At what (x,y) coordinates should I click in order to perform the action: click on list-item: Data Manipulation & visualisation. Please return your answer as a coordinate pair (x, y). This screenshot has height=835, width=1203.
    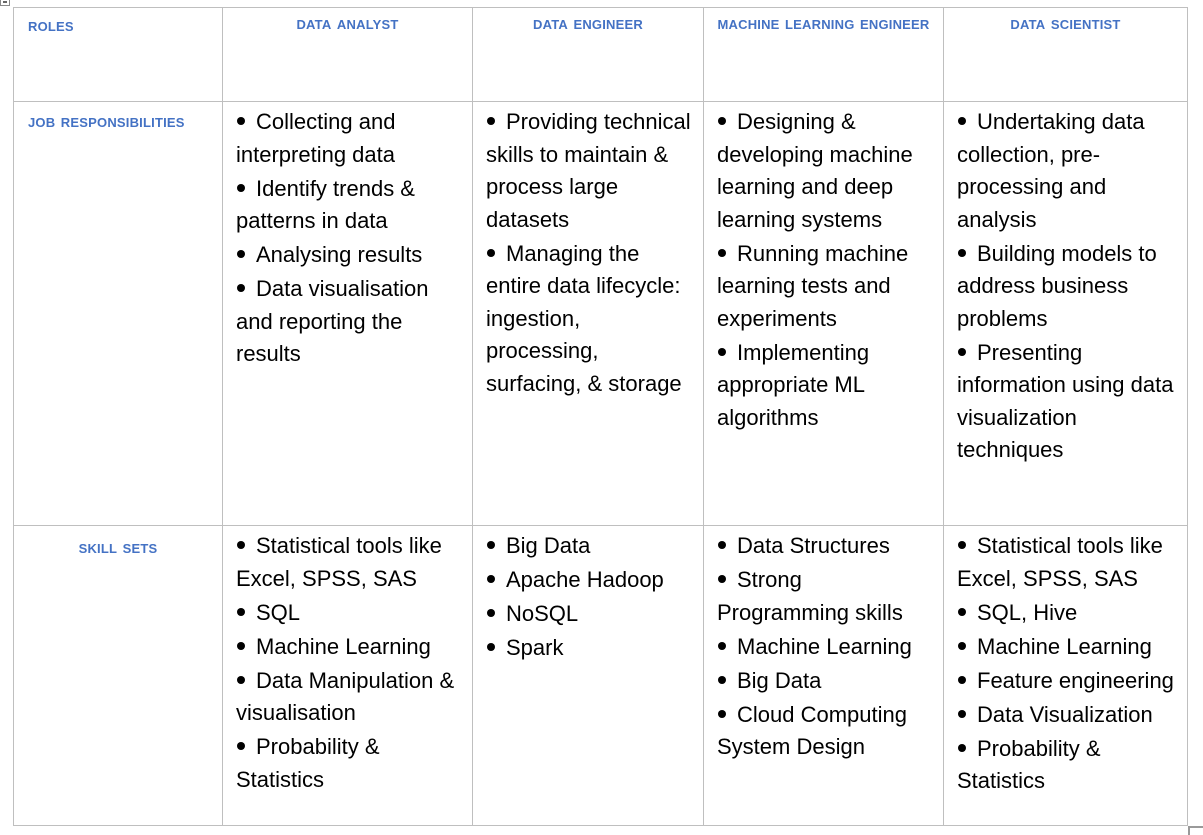
    Looking at the image, I should click on (348, 697).